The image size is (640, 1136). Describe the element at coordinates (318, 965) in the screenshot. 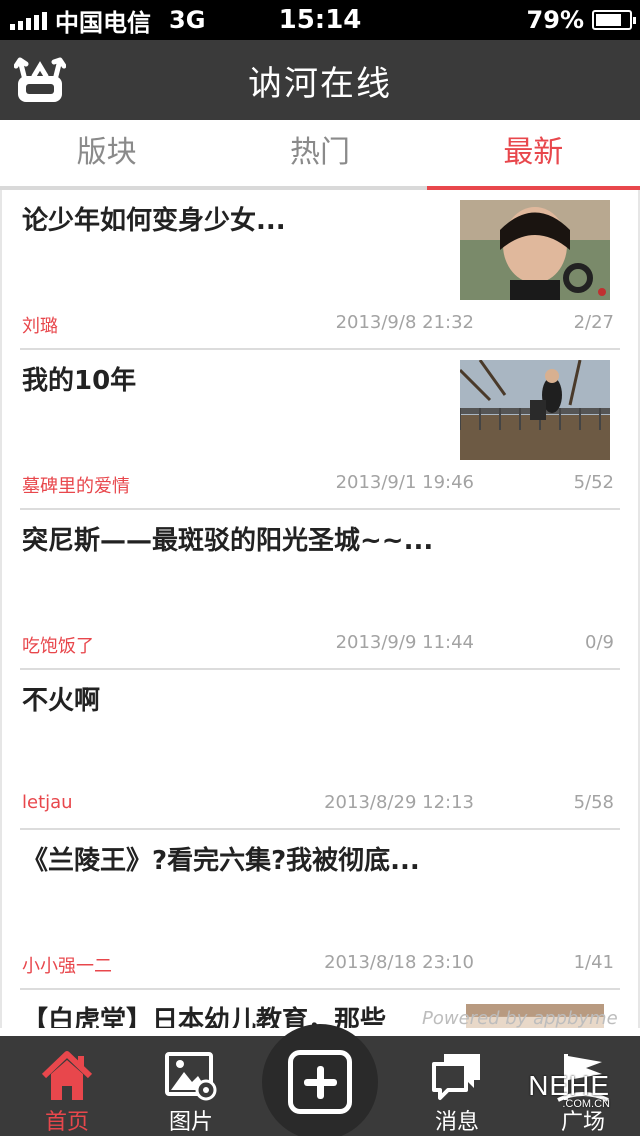

I see `post-meta: 小小强一二 2013/8/18 23:10 1/41` at that location.